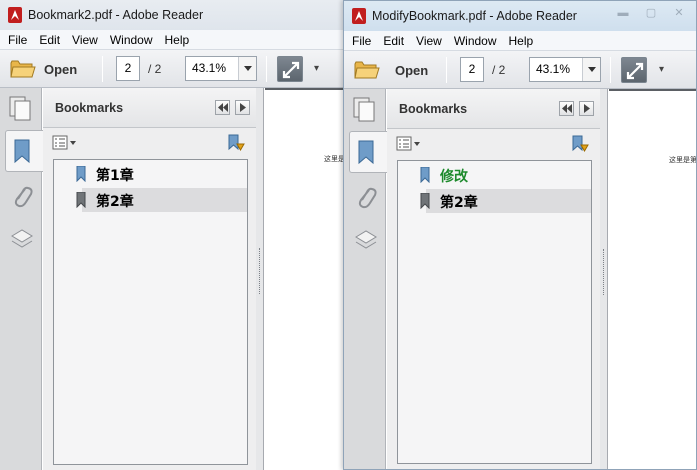 This screenshot has width=697, height=470. Describe the element at coordinates (116, 15) in the screenshot. I see `window-title: Bookmark2.pdf - Adobe Reader` at that location.